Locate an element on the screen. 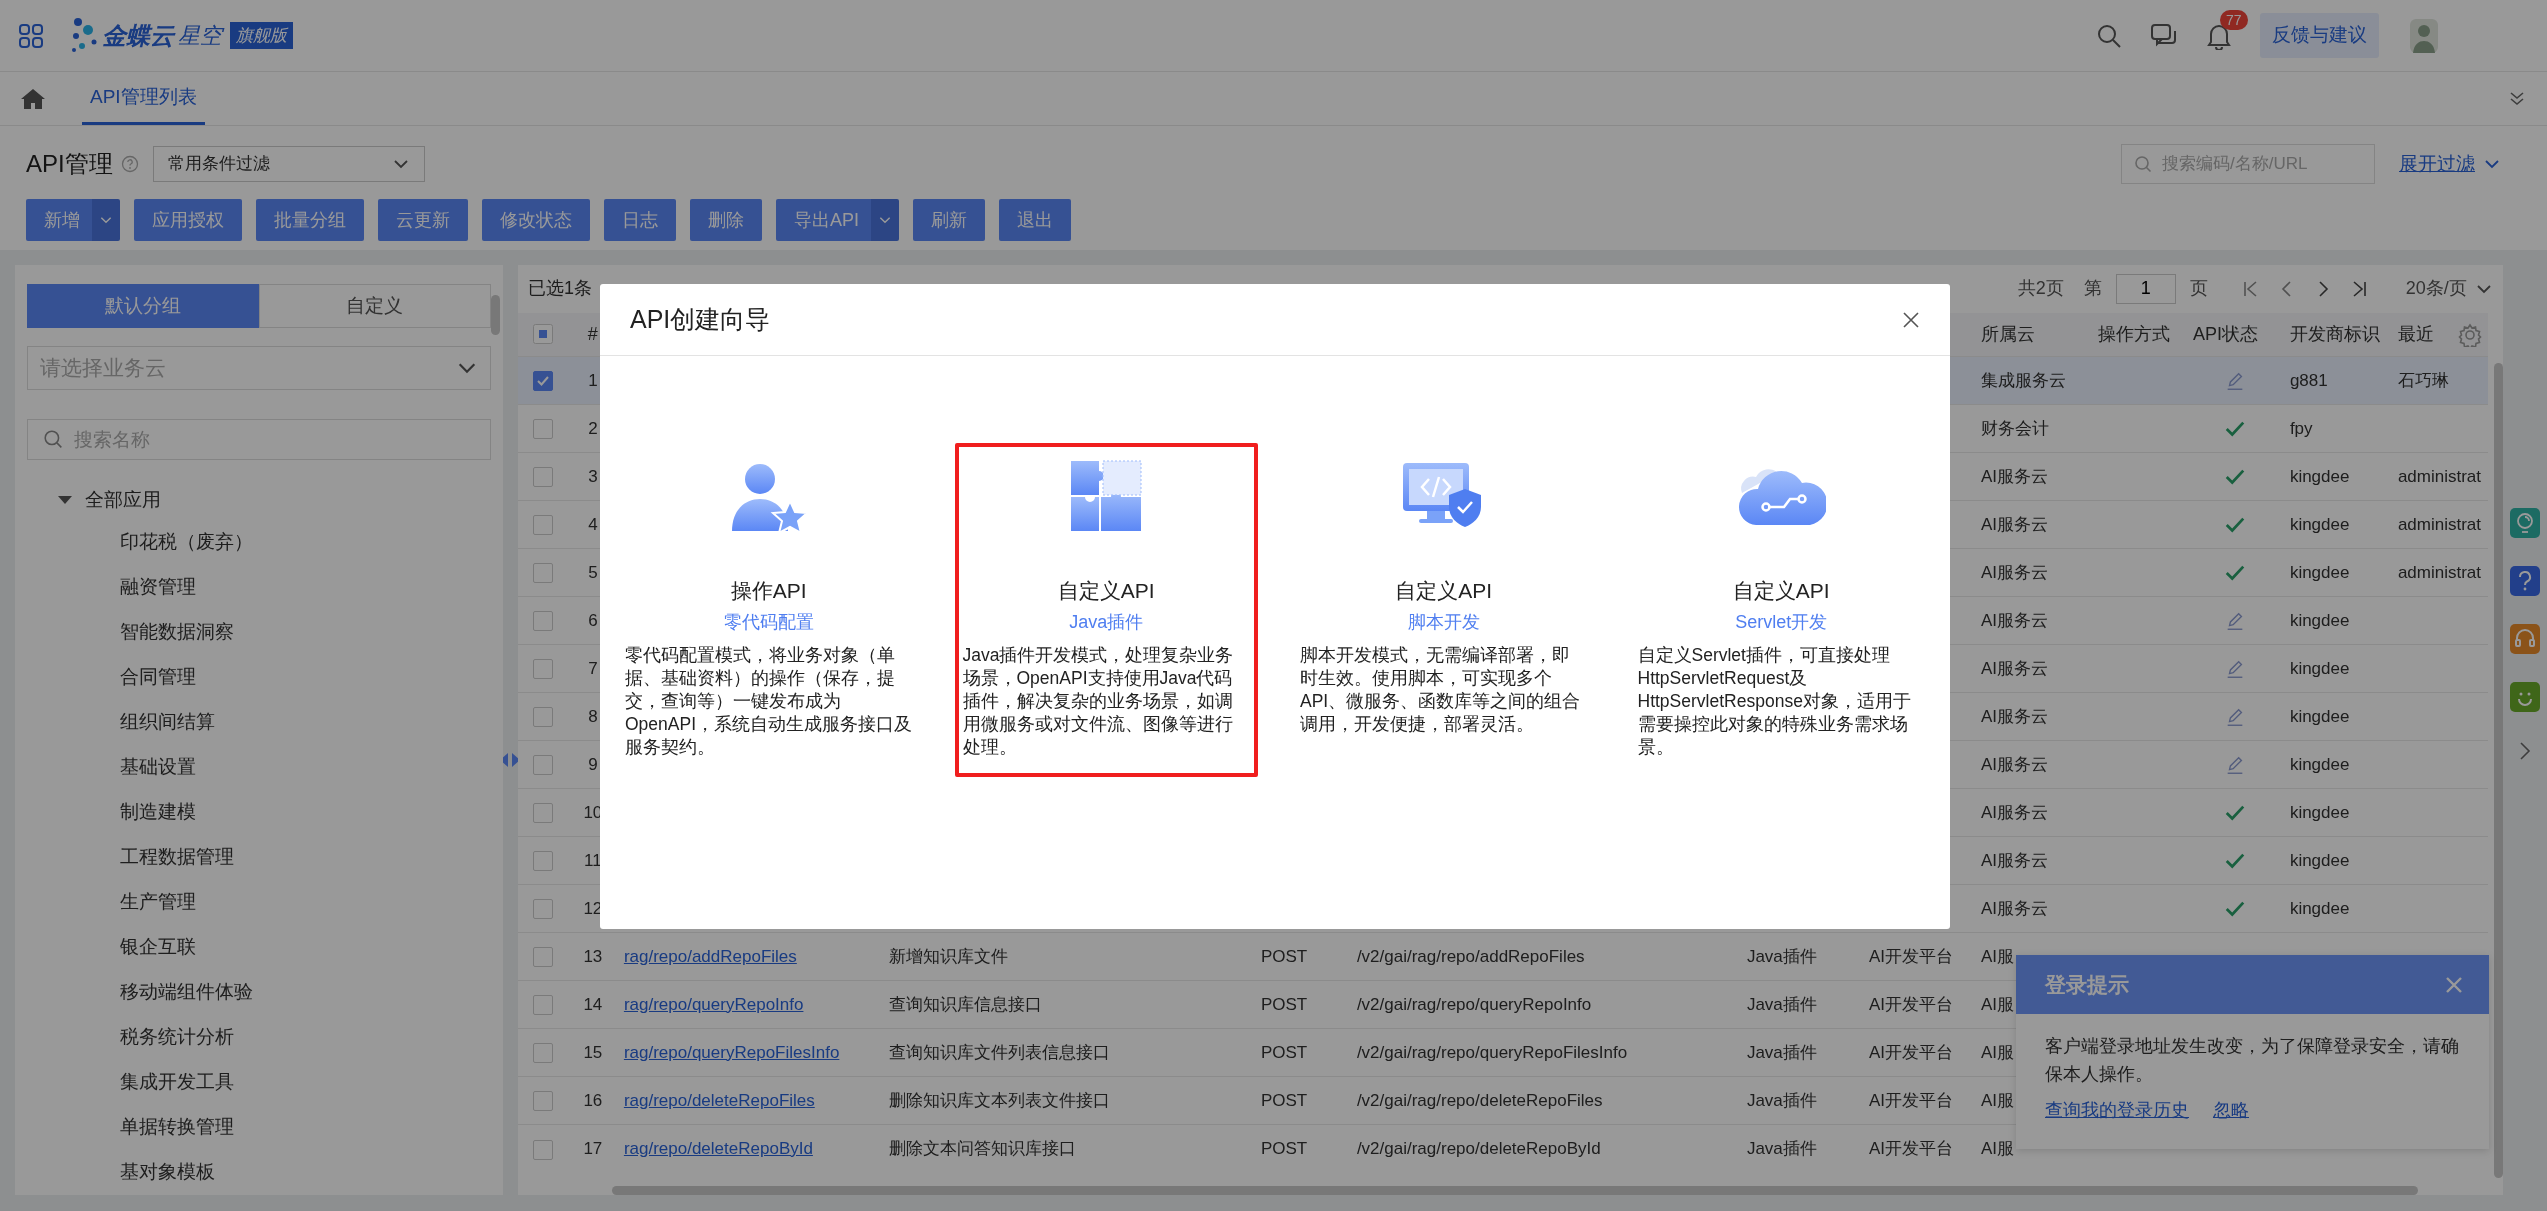 Image resolution: width=2547 pixels, height=1211 pixels. tree-item: 制造建模 is located at coordinates (259, 812).